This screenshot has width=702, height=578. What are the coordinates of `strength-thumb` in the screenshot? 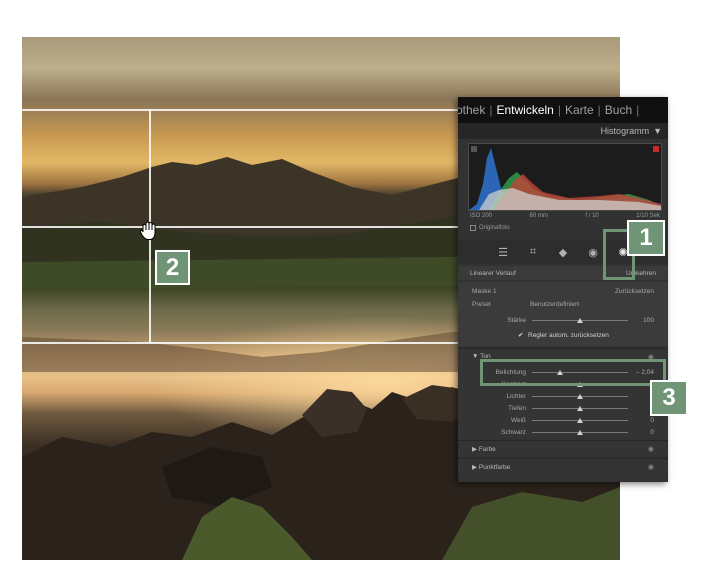 It's located at (580, 320).